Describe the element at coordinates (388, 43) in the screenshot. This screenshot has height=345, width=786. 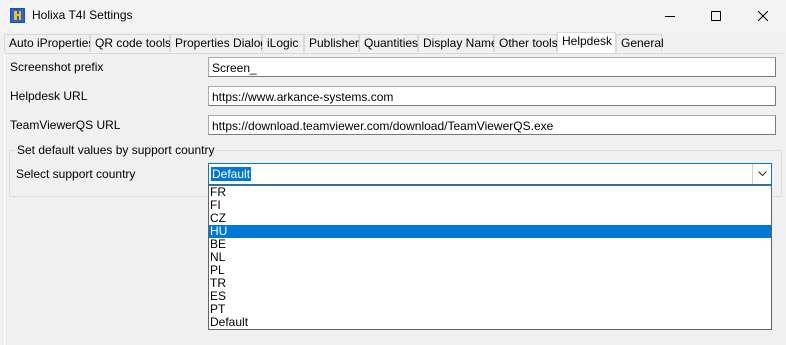
I see `tab-quantities: Quantities` at that location.